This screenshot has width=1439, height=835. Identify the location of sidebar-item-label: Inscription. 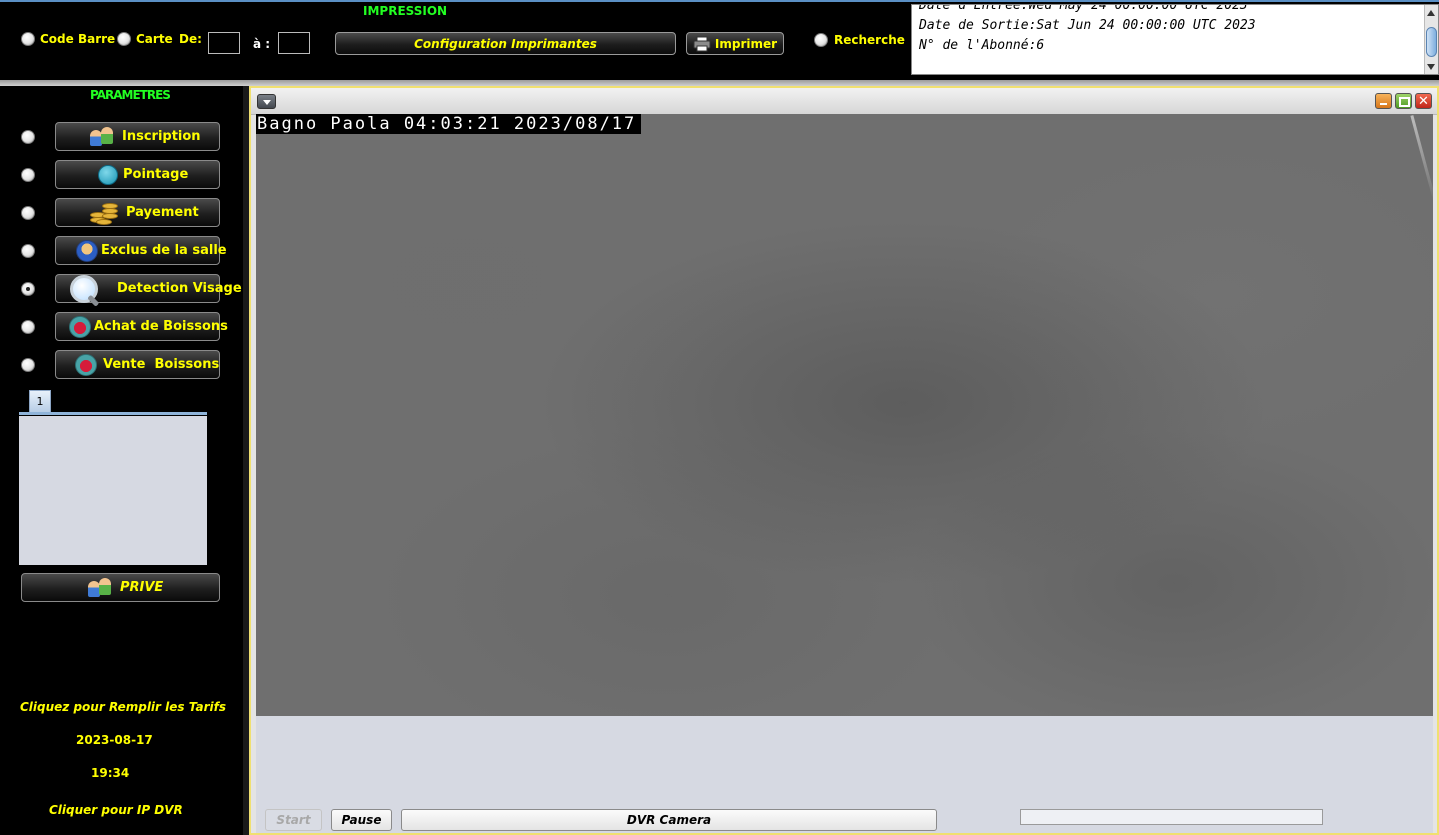
(161, 136).